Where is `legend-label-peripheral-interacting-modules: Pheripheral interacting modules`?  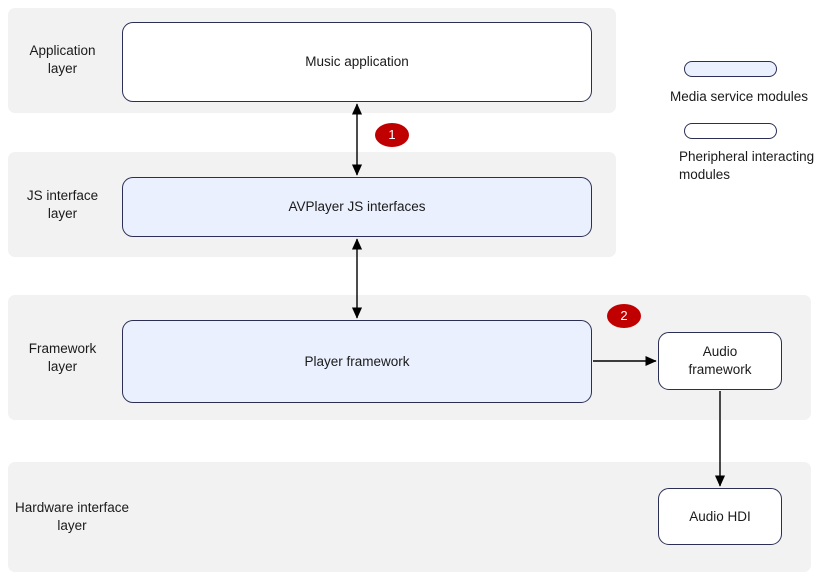 legend-label-peripheral-interacting-modules: Pheripheral interacting modules is located at coordinates (747, 165).